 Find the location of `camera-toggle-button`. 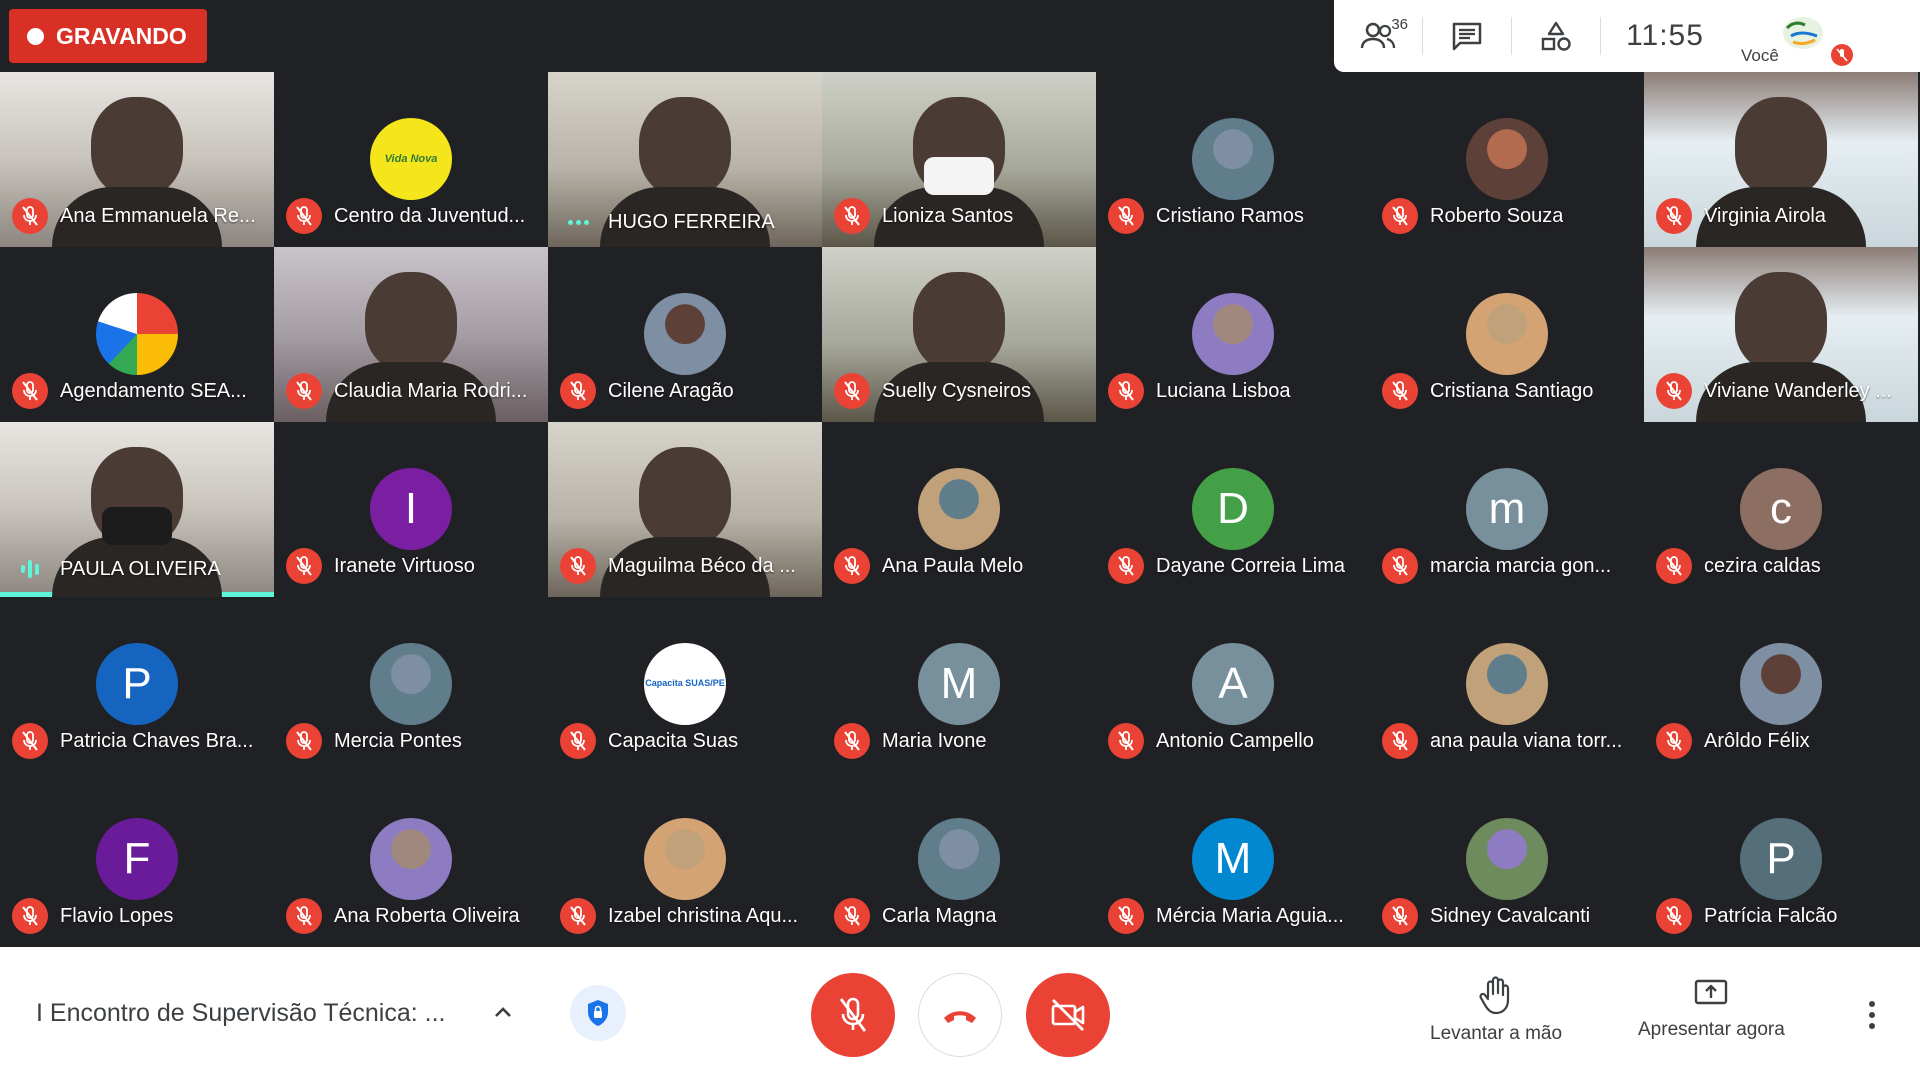

camera-toggle-button is located at coordinates (1068, 1015).